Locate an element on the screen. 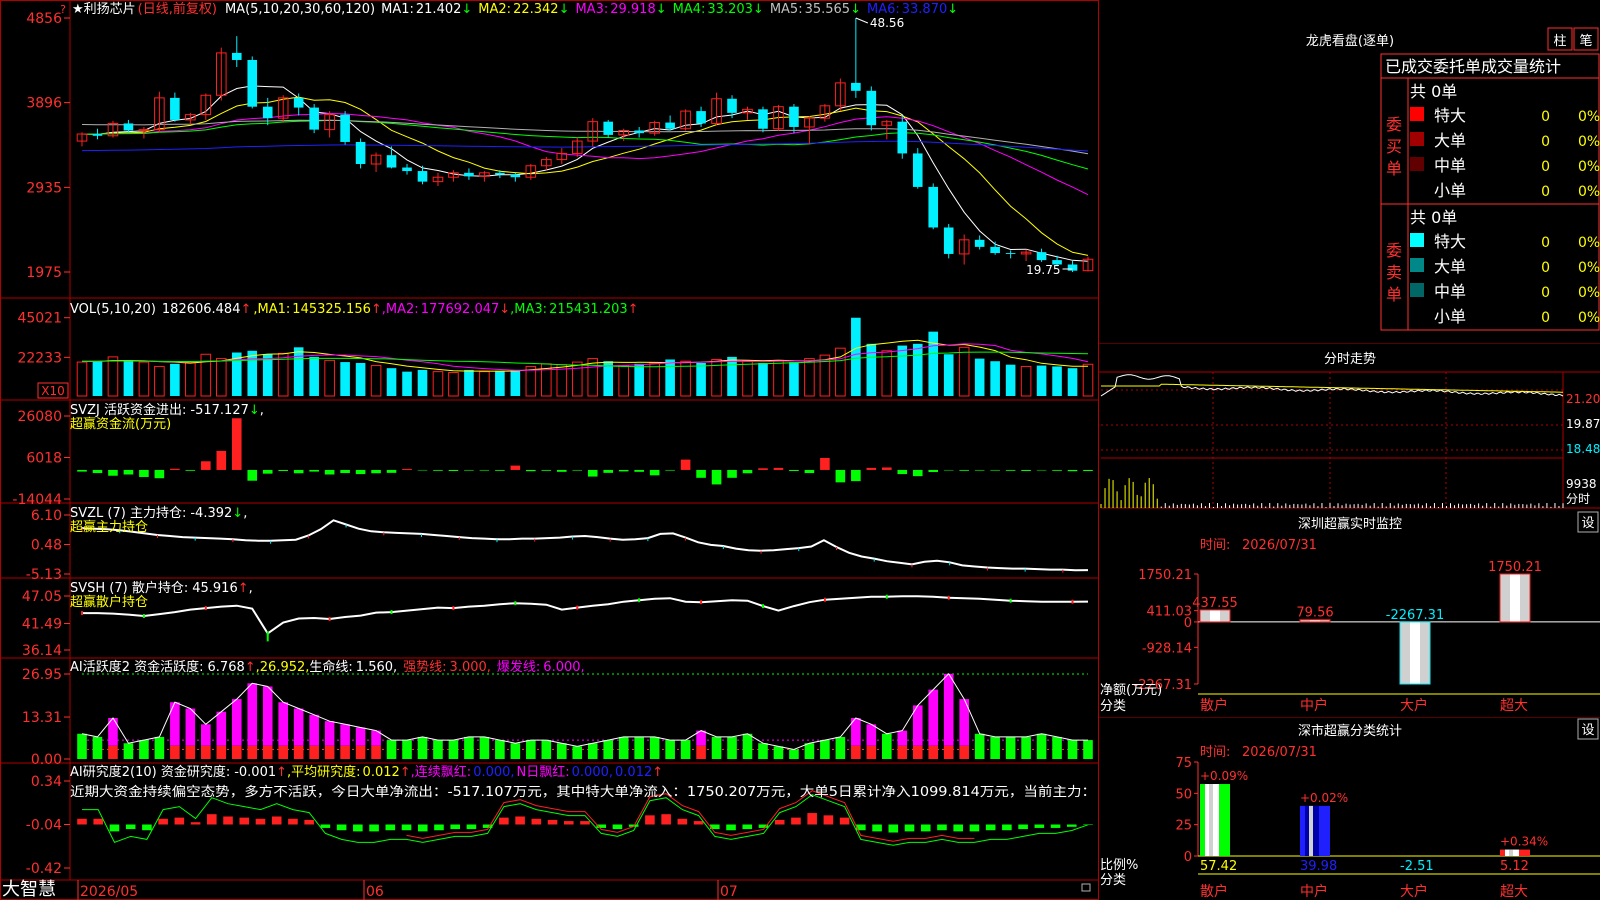 Image resolution: width=1600 pixels, height=900 pixels. sz-monitor-y-tick-2: 0 is located at coordinates (1188, 623).